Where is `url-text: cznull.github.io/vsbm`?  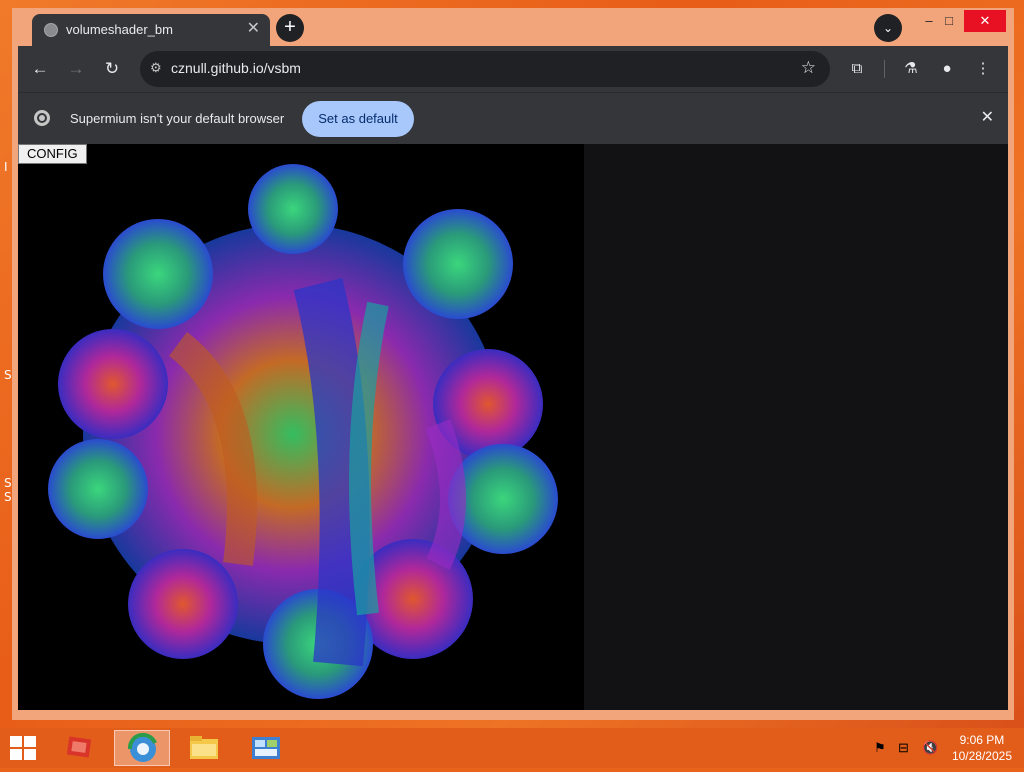 url-text: cznull.github.io/vsbm is located at coordinates (236, 68).